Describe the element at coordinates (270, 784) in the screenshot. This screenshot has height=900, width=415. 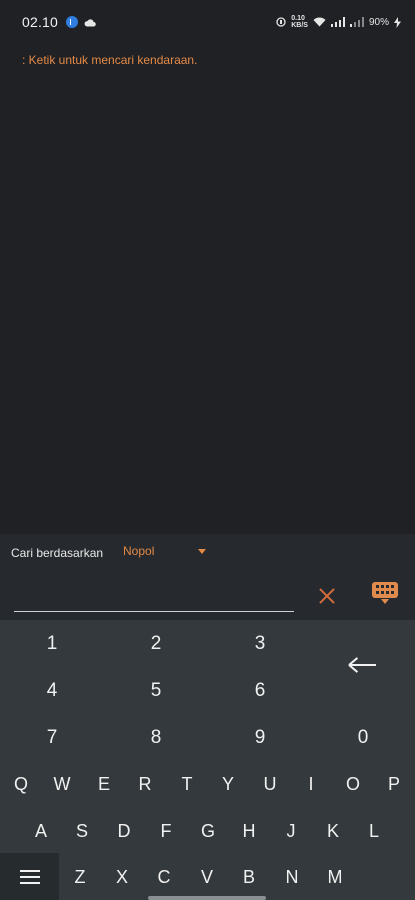
I see `key-u: U` at that location.